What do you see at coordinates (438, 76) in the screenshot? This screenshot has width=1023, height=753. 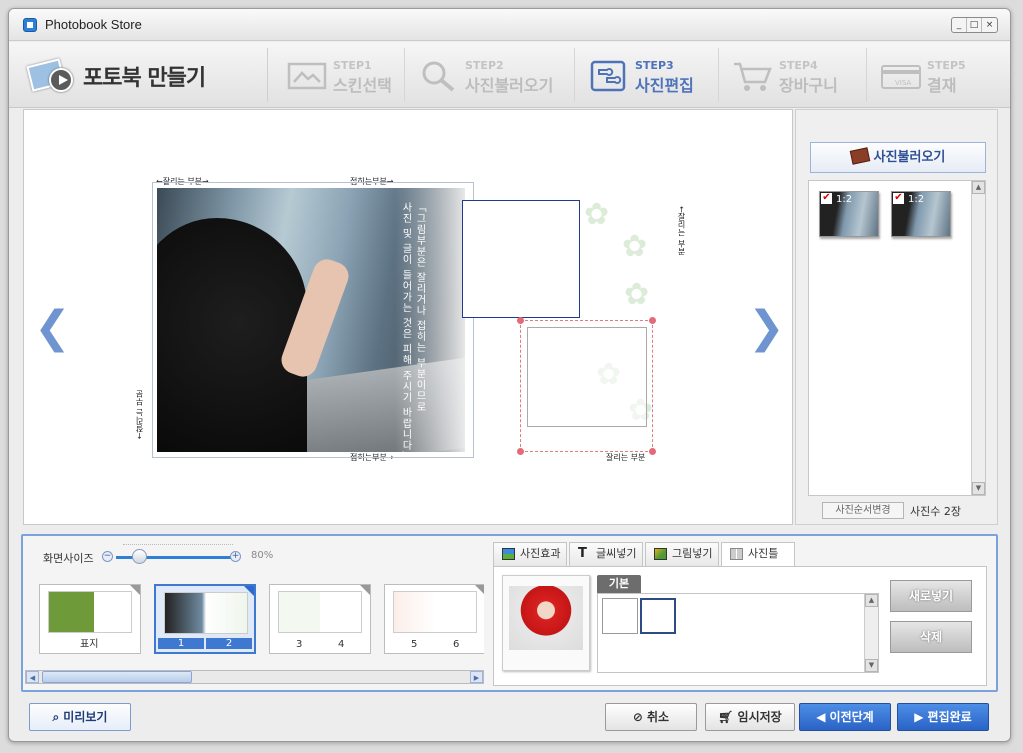 I see `magnifier-icon` at bounding box center [438, 76].